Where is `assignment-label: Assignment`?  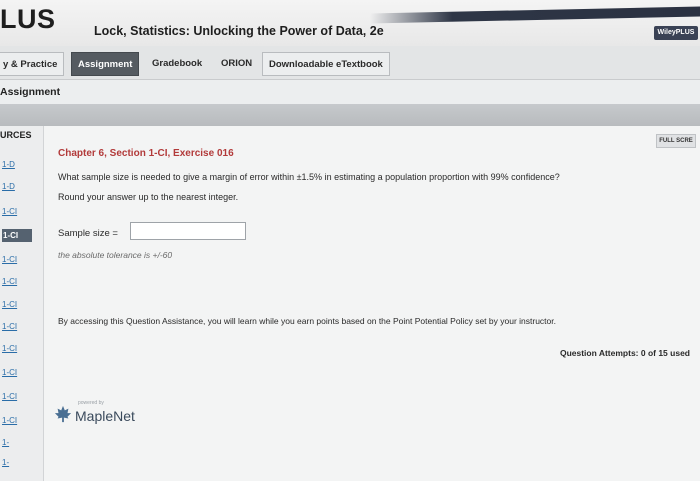
assignment-label: Assignment is located at coordinates (30, 92).